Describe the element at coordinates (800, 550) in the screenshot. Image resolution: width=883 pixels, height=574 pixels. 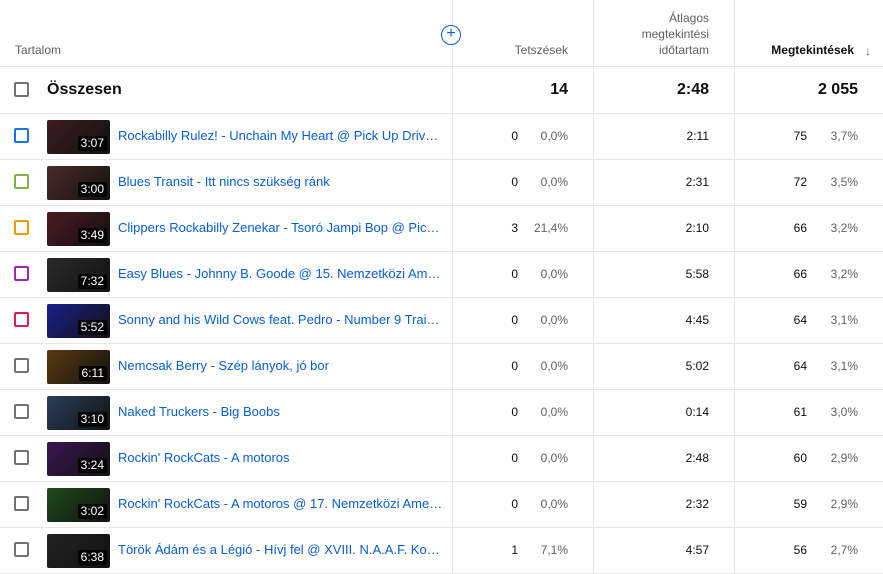
I see `views-count: 56` at that location.